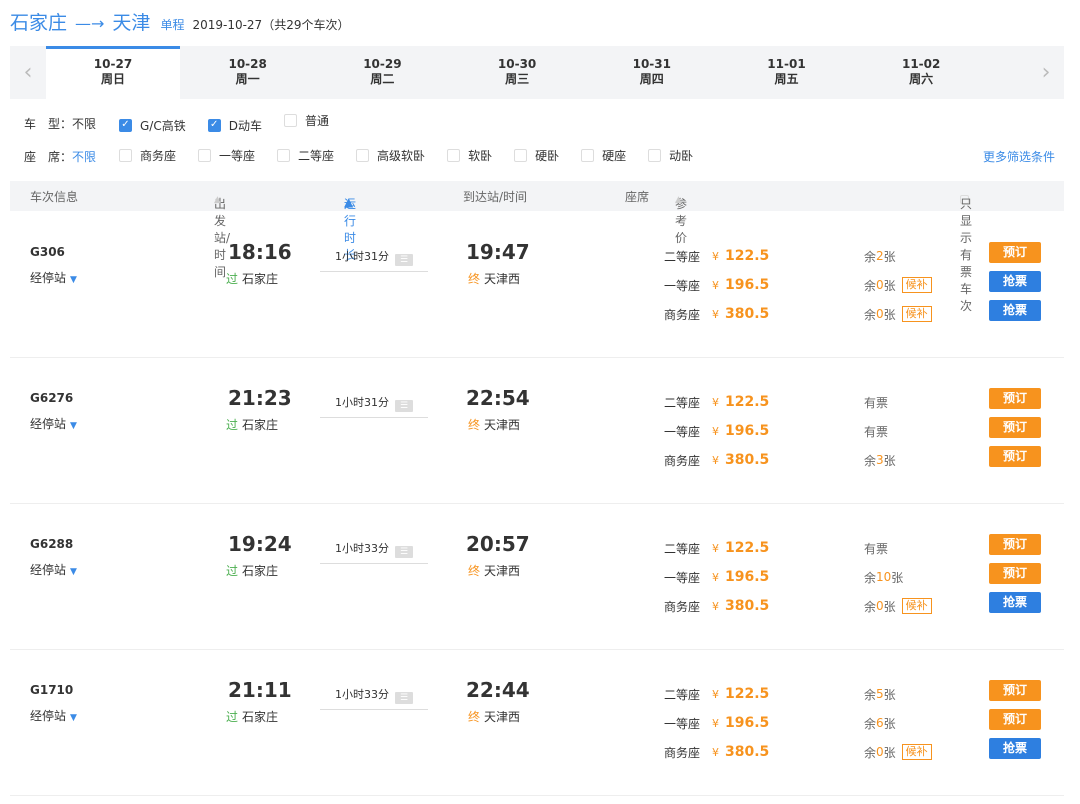 This screenshot has width=1080, height=804. What do you see at coordinates (715, 577) in the screenshot?
I see `yen-icon: ¥` at bounding box center [715, 577].